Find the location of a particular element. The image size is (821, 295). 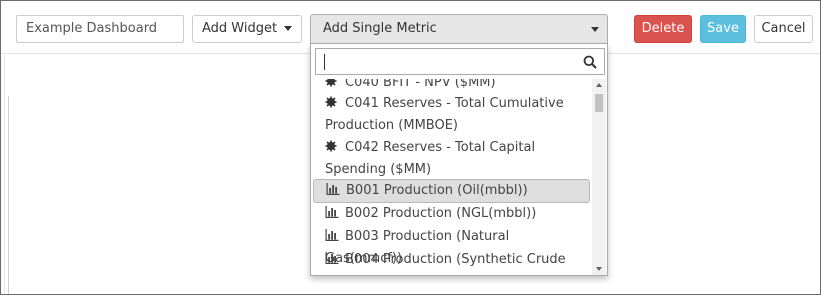

result-item: B002 Production (NGL(mbbl)) is located at coordinates (451, 214).